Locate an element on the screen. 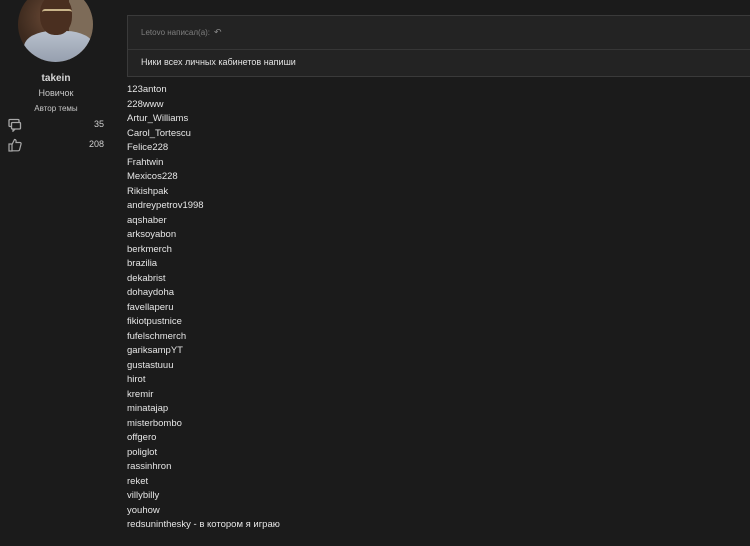 This screenshot has width=750, height=546. author-role-badge: Автор темы is located at coordinates (56, 108).